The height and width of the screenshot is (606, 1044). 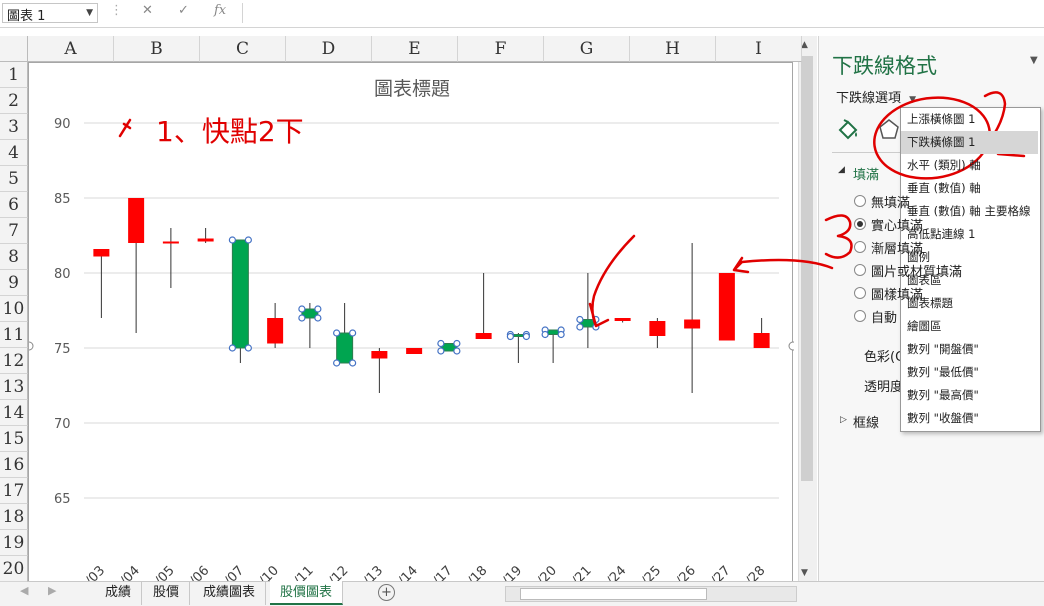 I want to click on dropdown-item: 數列 "開盤價", so click(x=969, y=349).